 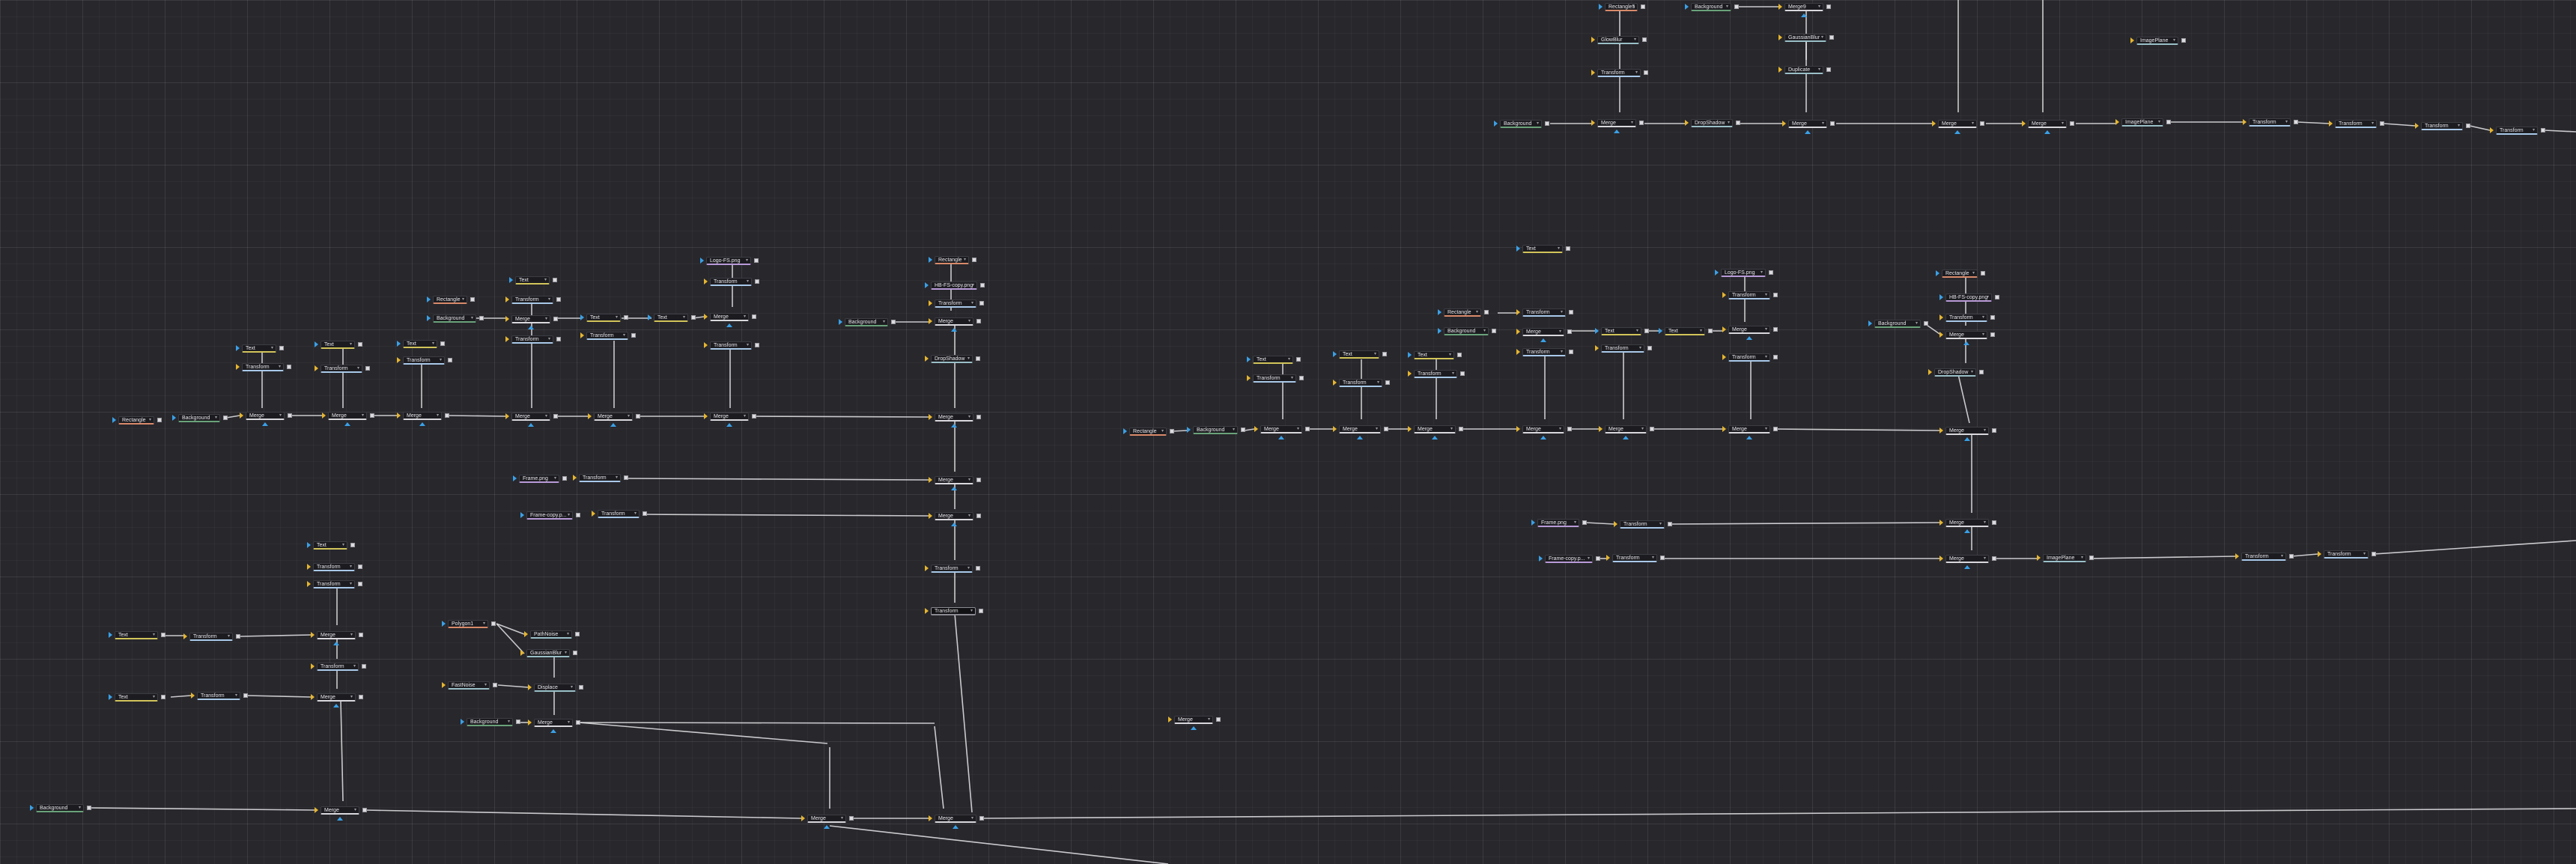 What do you see at coordinates (539, 479) in the screenshot?
I see `node-loader: Frame.png ▾` at bounding box center [539, 479].